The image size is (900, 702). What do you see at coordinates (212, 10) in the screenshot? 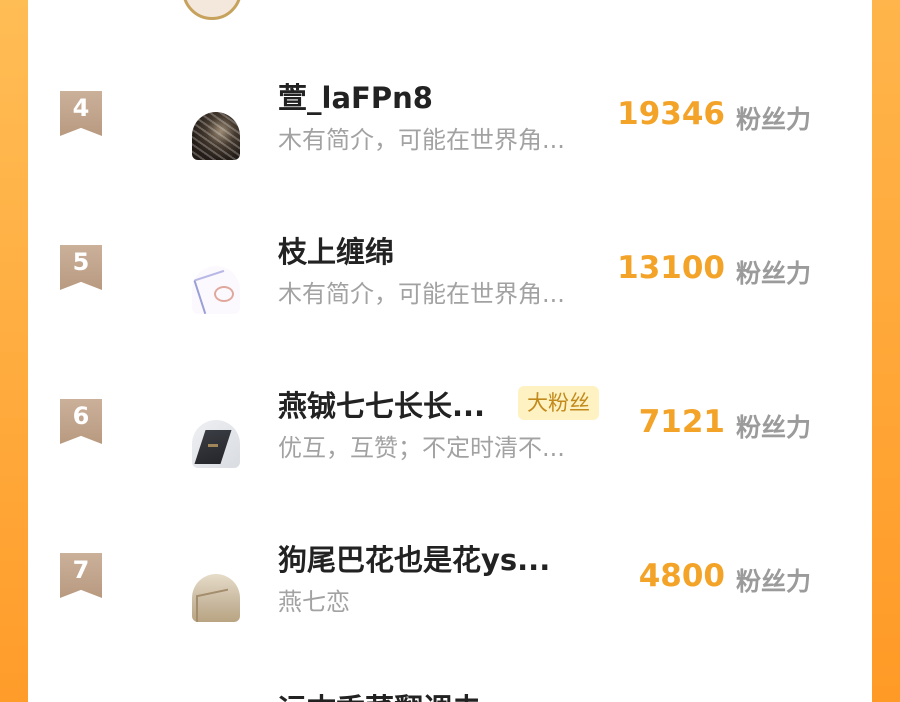
I see `avatar-previous-partial` at bounding box center [212, 10].